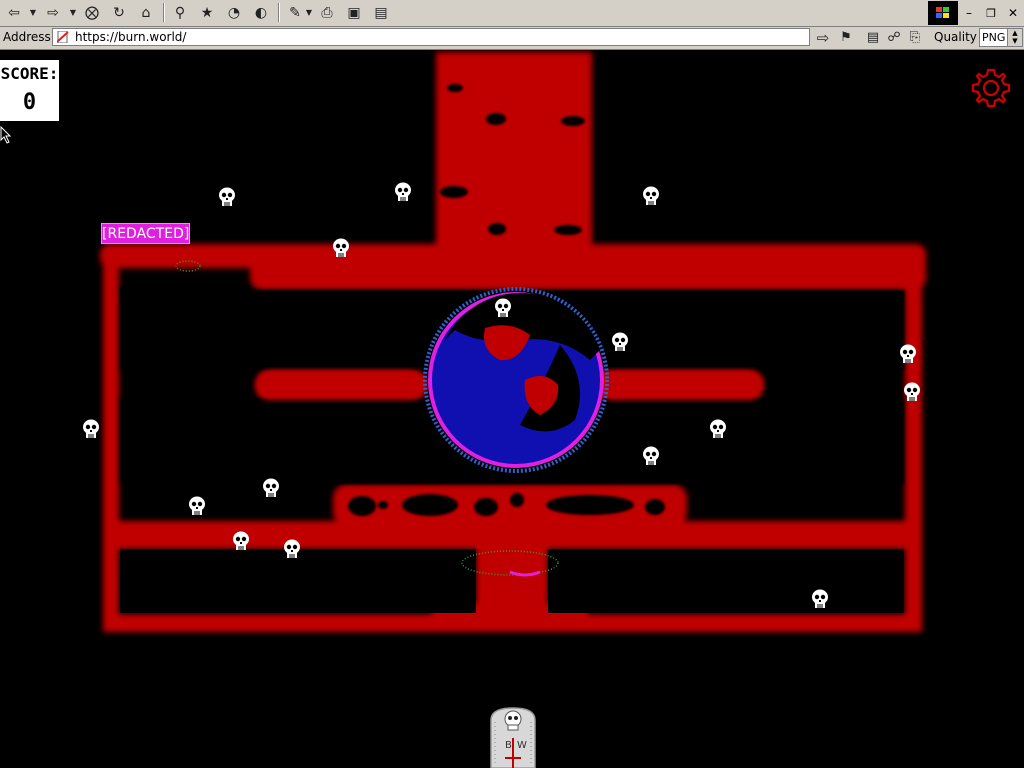 Image resolution: width=1024 pixels, height=768 pixels. I want to click on address-label: Address, so click(27, 37).